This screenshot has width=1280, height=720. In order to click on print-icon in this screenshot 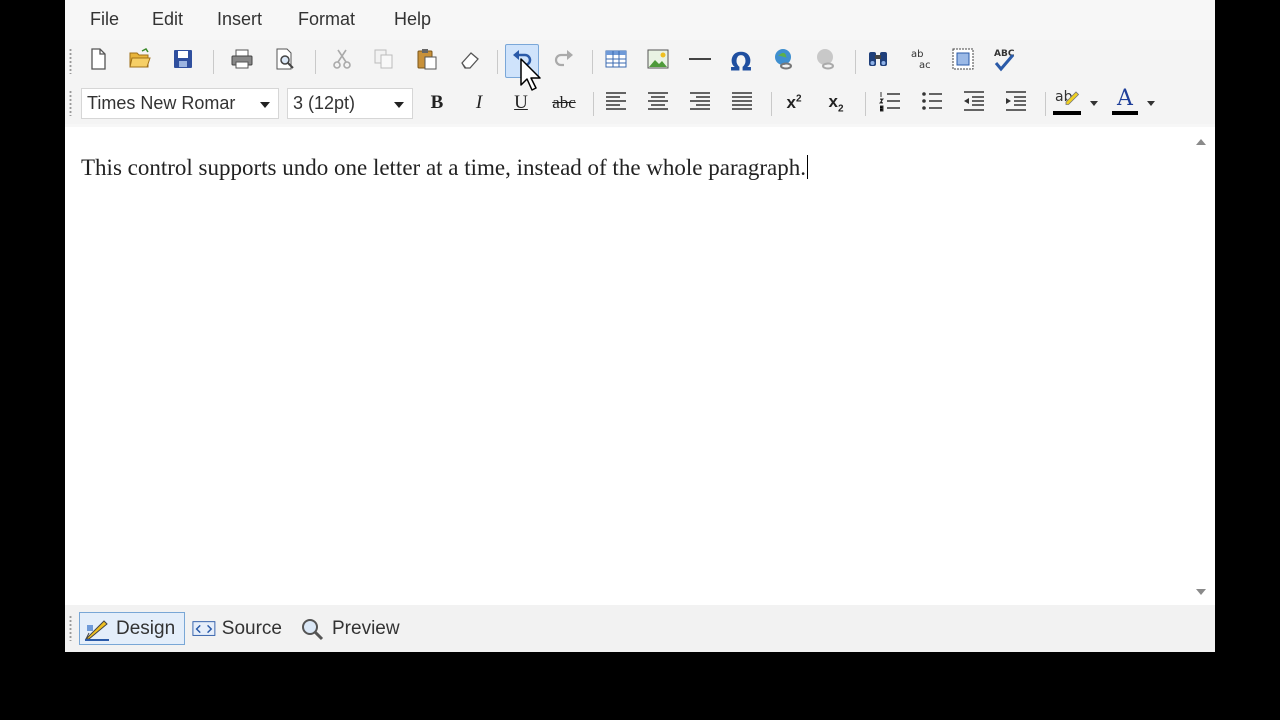, I will do `click(242, 61)`.